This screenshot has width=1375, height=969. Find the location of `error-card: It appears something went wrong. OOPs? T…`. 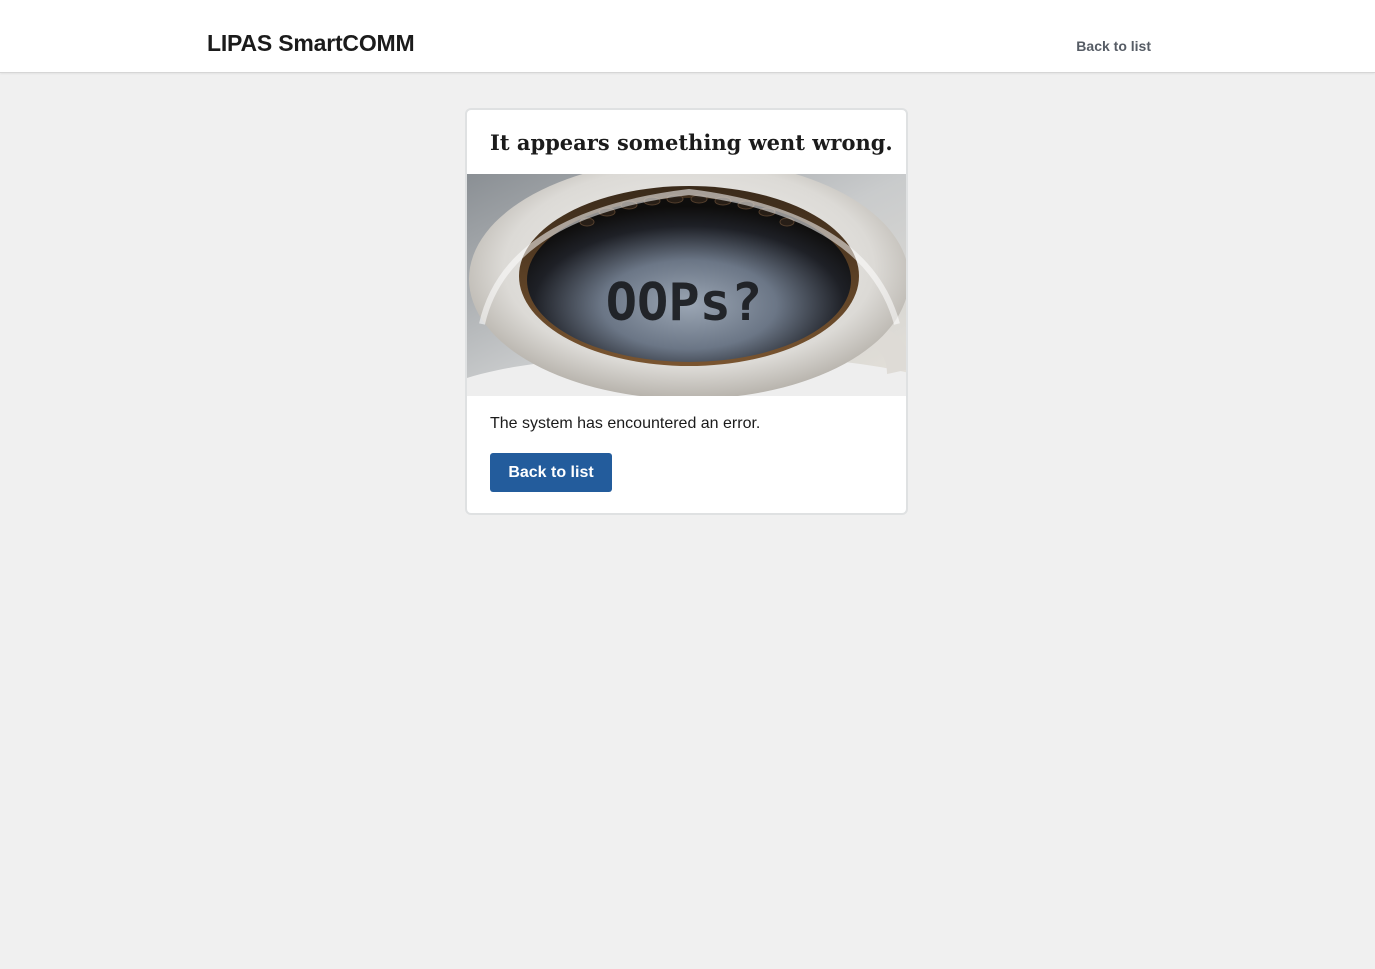

error-card: It appears something went wrong. OOPs? T… is located at coordinates (686, 311).